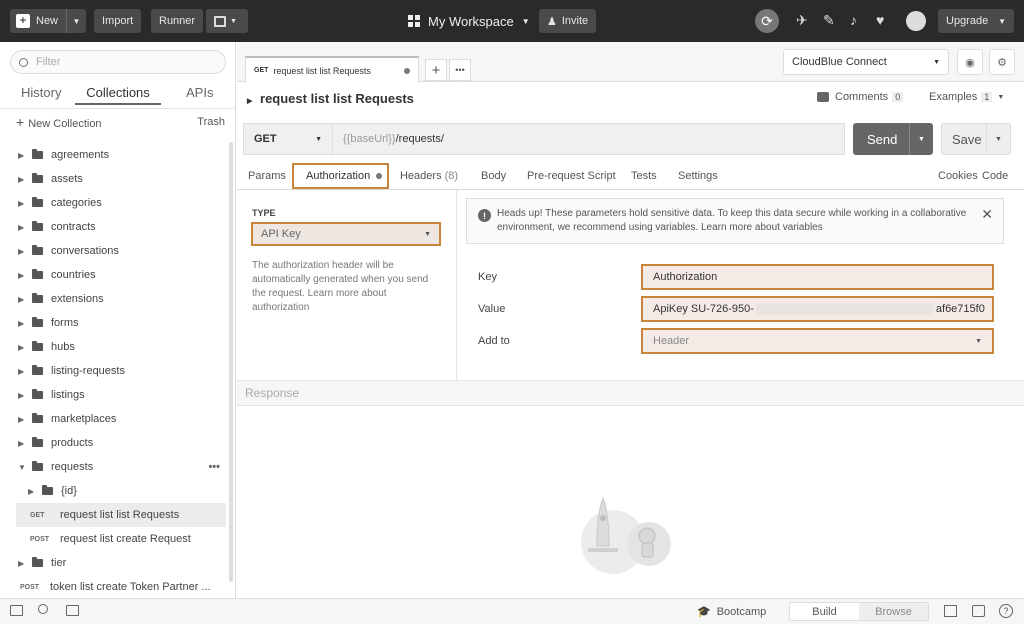 The image size is (1024, 624). What do you see at coordinates (211, 122) in the screenshot?
I see `trash-link: Trash` at bounding box center [211, 122].